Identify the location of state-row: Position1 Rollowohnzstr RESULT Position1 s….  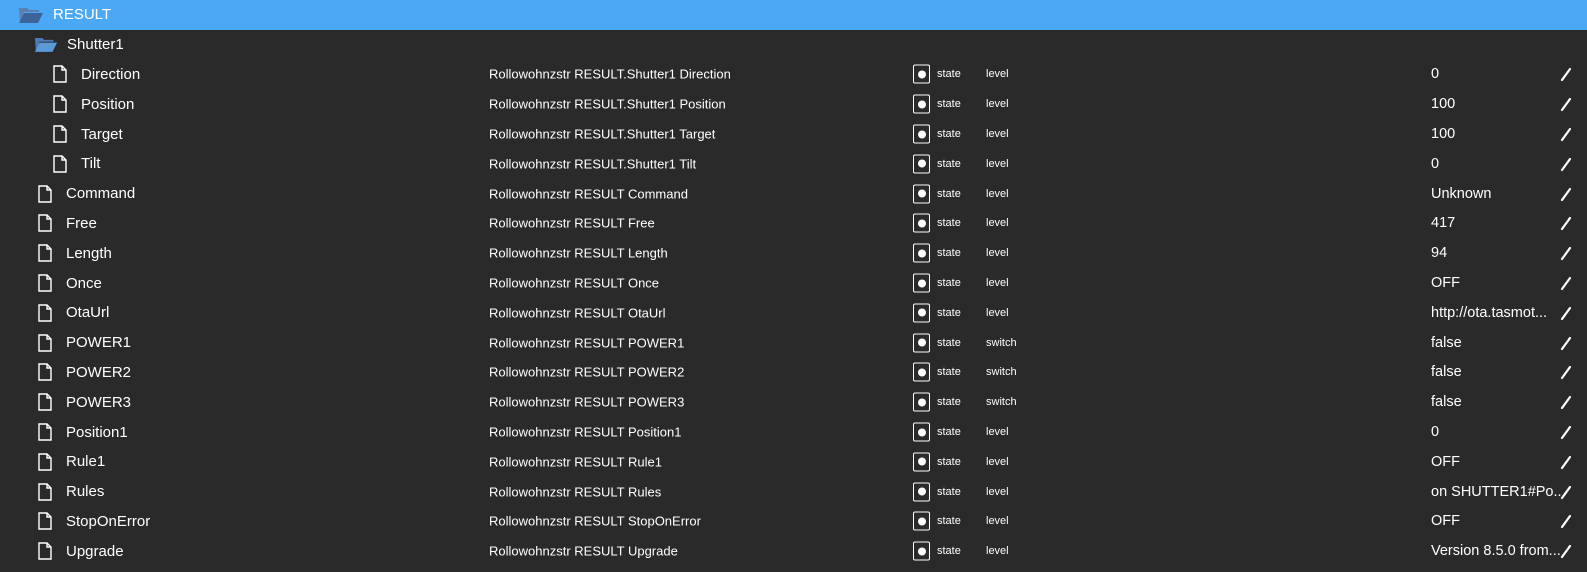
(793, 432).